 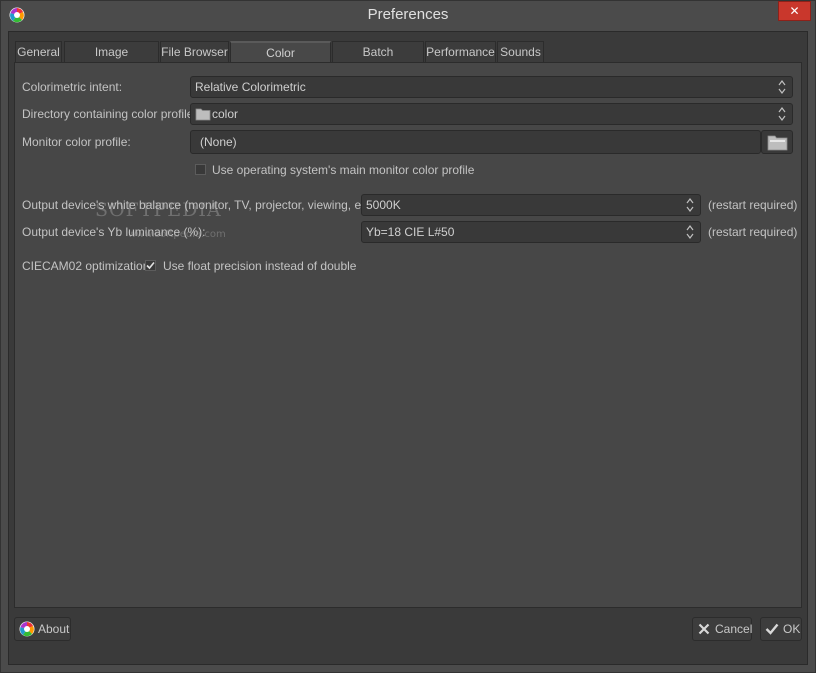 I want to click on about-button: About, so click(x=42, y=629).